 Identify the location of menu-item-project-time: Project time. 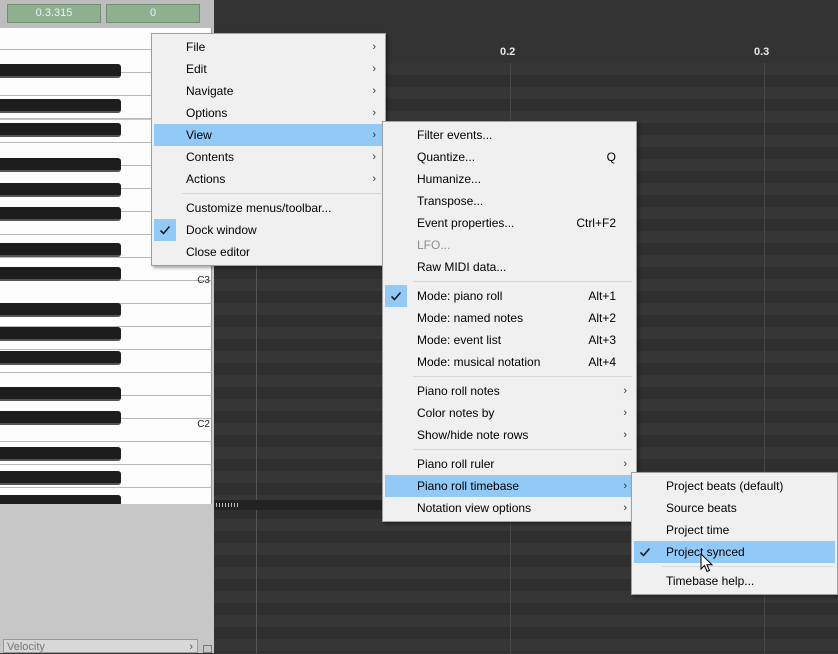
(734, 530).